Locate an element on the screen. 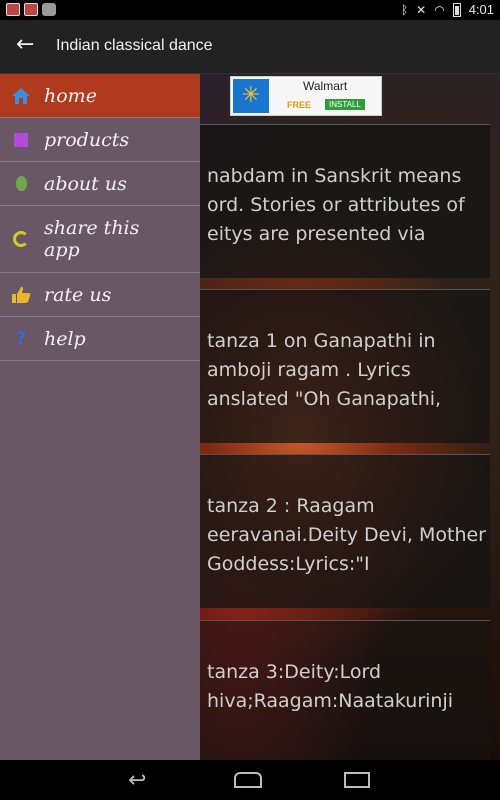 This screenshot has width=500, height=800. home-button-icon is located at coordinates (248, 780).